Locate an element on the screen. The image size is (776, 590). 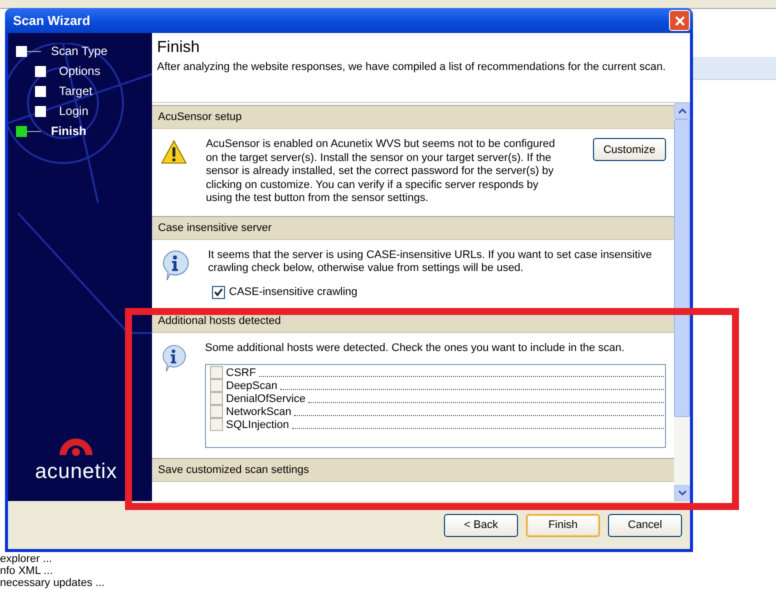
step-label: Scan Type is located at coordinates (79, 51).